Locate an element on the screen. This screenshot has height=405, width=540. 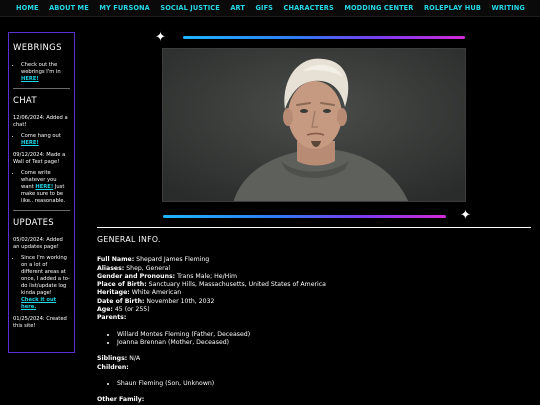
wall-of-text-entry: 09/12/2024: Made a Wall of Text page! is located at coordinates (39, 158).